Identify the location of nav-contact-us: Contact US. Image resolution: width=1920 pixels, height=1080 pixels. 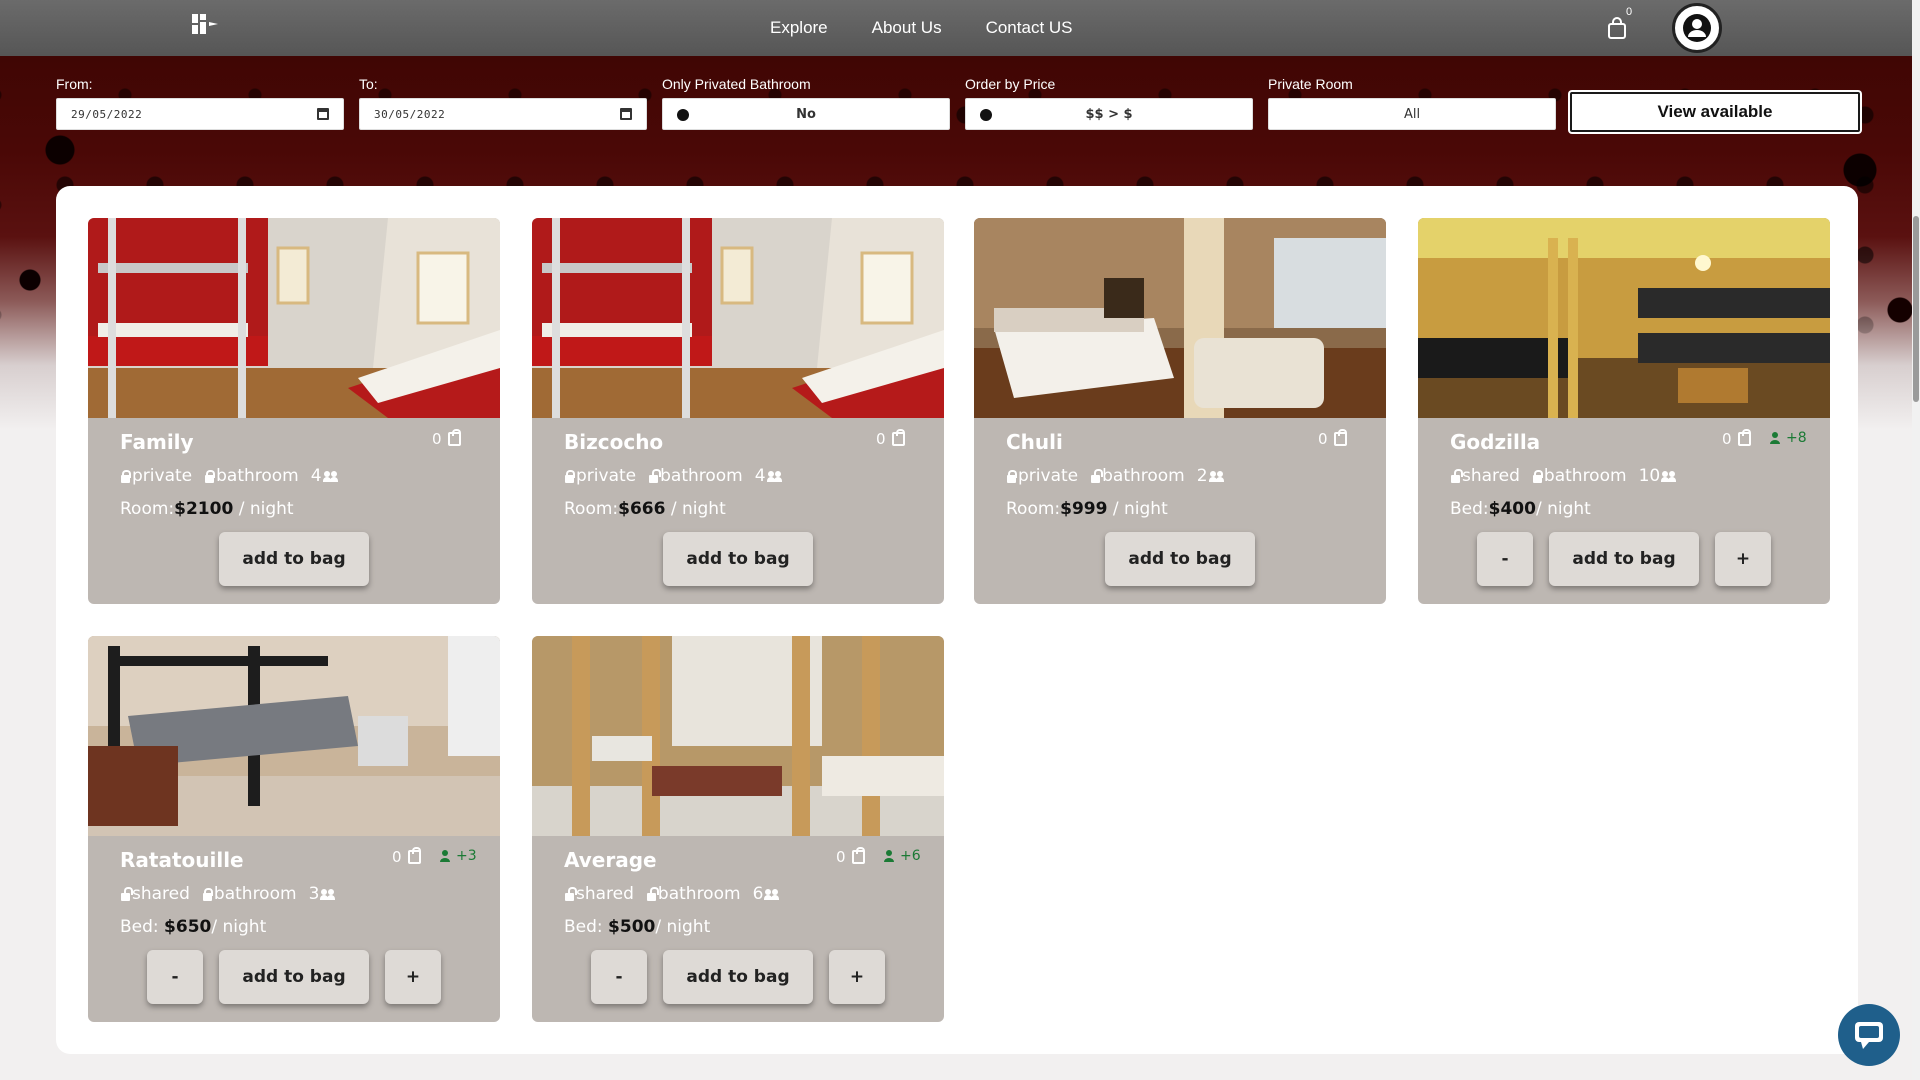
(1029, 28).